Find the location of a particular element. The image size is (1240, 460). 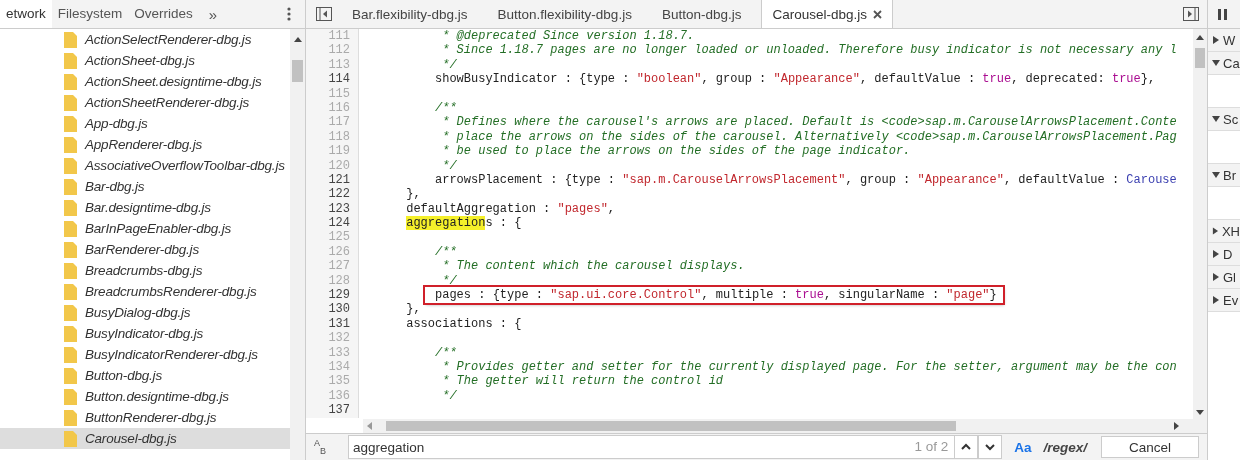

close-icon is located at coordinates (877, 14).